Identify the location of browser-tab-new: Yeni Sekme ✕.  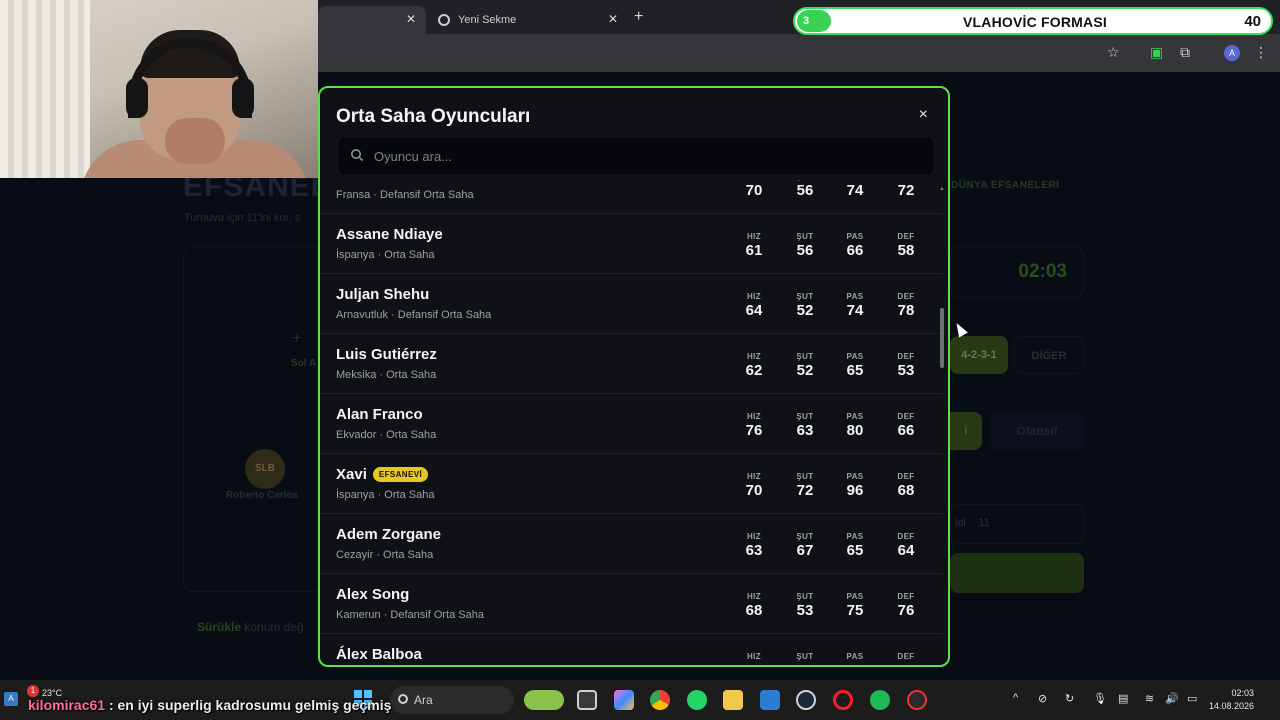
(529, 20).